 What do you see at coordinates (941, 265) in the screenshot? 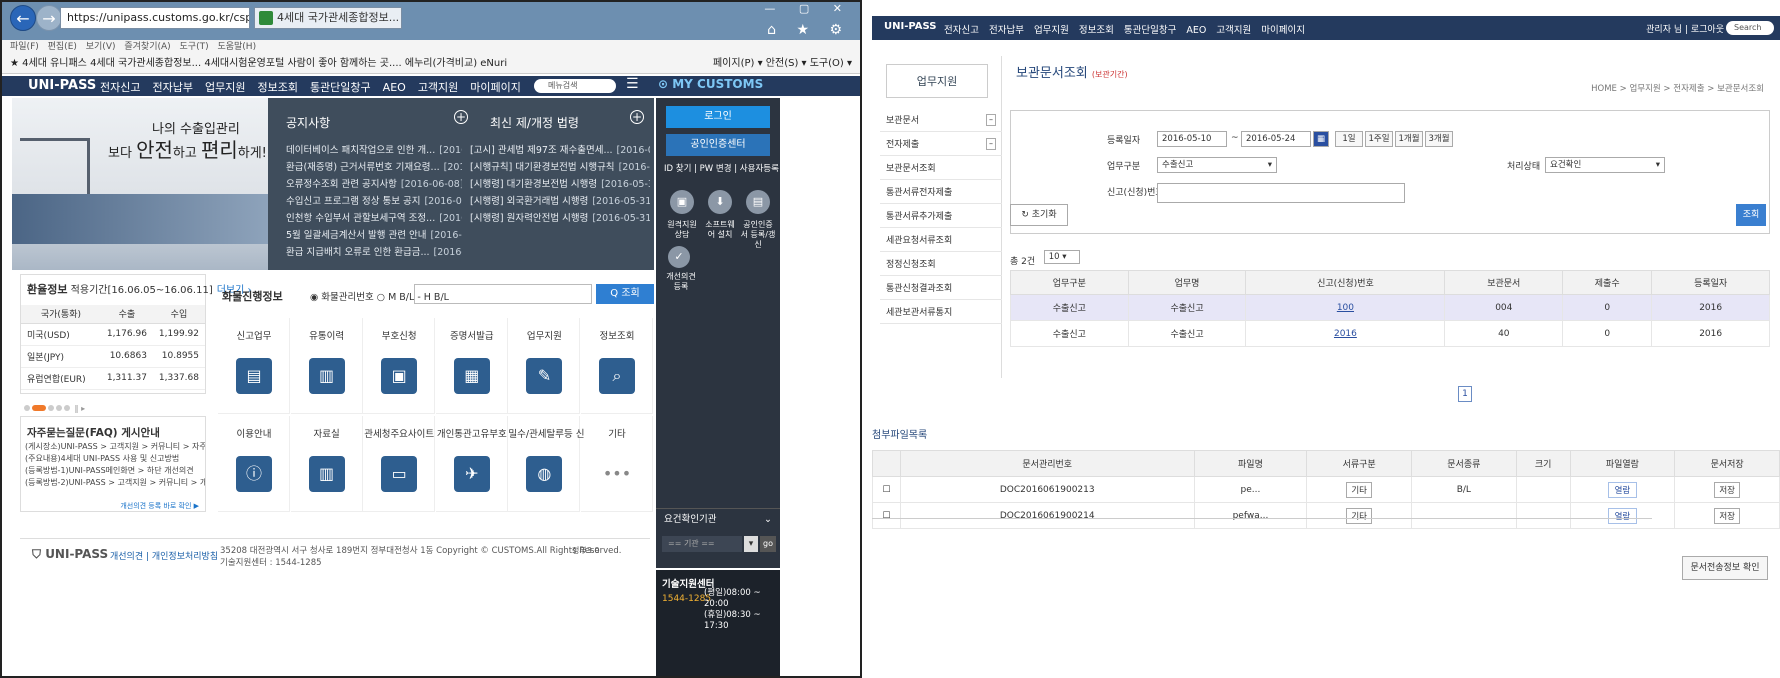
I see `sidebar-item: 정정신청조회` at bounding box center [941, 265].